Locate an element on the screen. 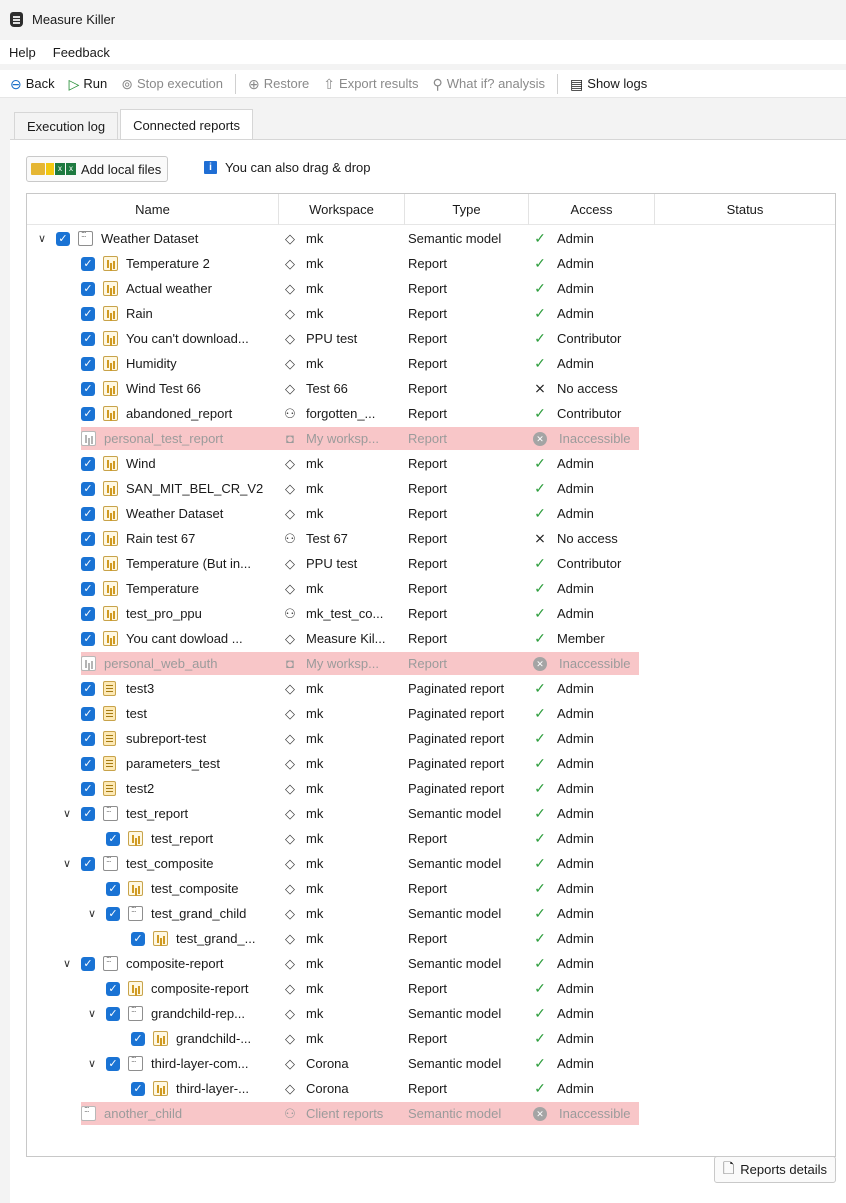 The width and height of the screenshot is (846, 1203). table-row: ✓ Wind Test 66 ◇ Test 66 Report ⨯ No access is located at coordinates (431, 388).